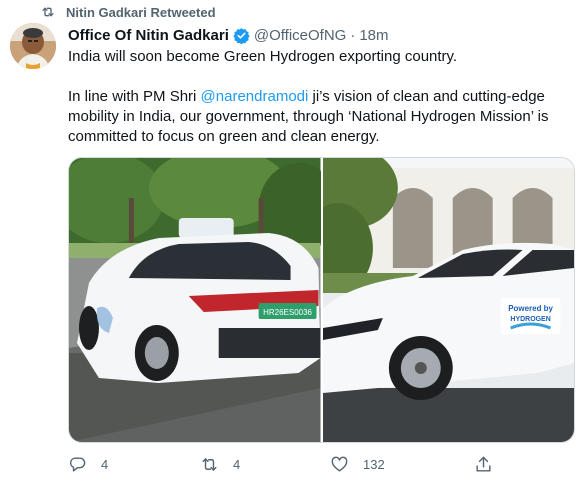 This screenshot has width=583, height=482. What do you see at coordinates (530, 319) in the screenshot?
I see `decal-line-2: HYDROGEN` at bounding box center [530, 319].